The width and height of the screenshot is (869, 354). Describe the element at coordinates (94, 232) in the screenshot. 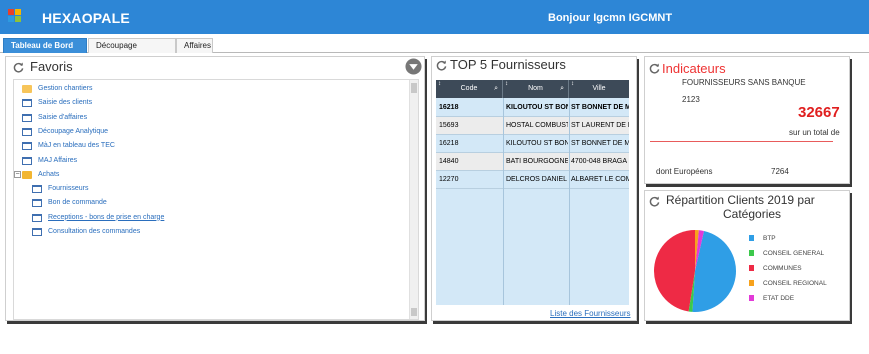

I see `tree-item-label: Consultation des commandes` at that location.